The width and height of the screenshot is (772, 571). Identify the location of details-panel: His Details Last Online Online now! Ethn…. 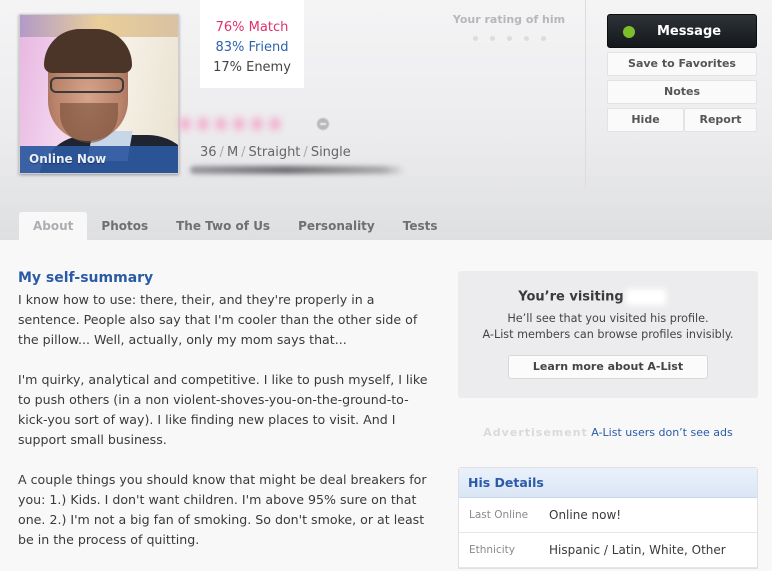
(608, 518).